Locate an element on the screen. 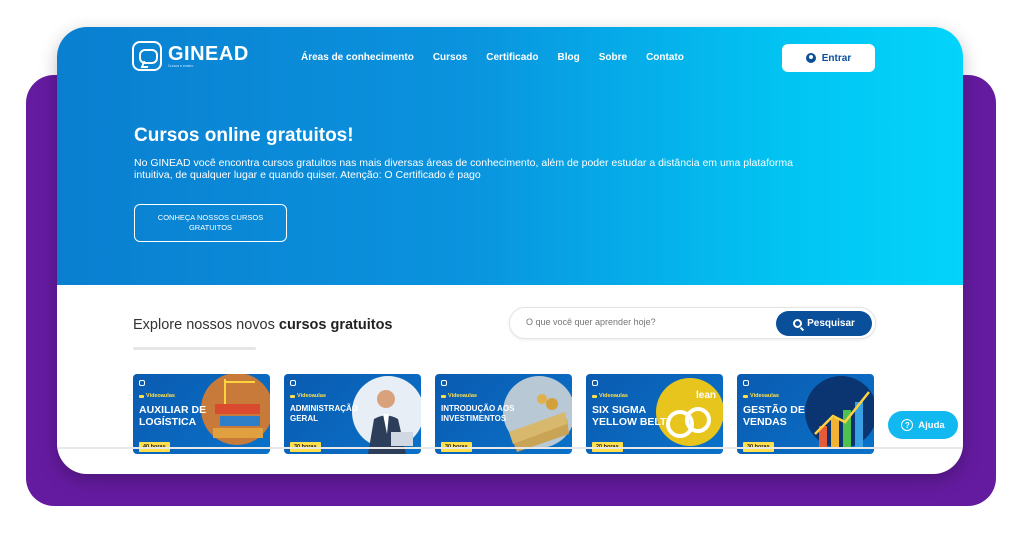  user-icon is located at coordinates (810, 58).